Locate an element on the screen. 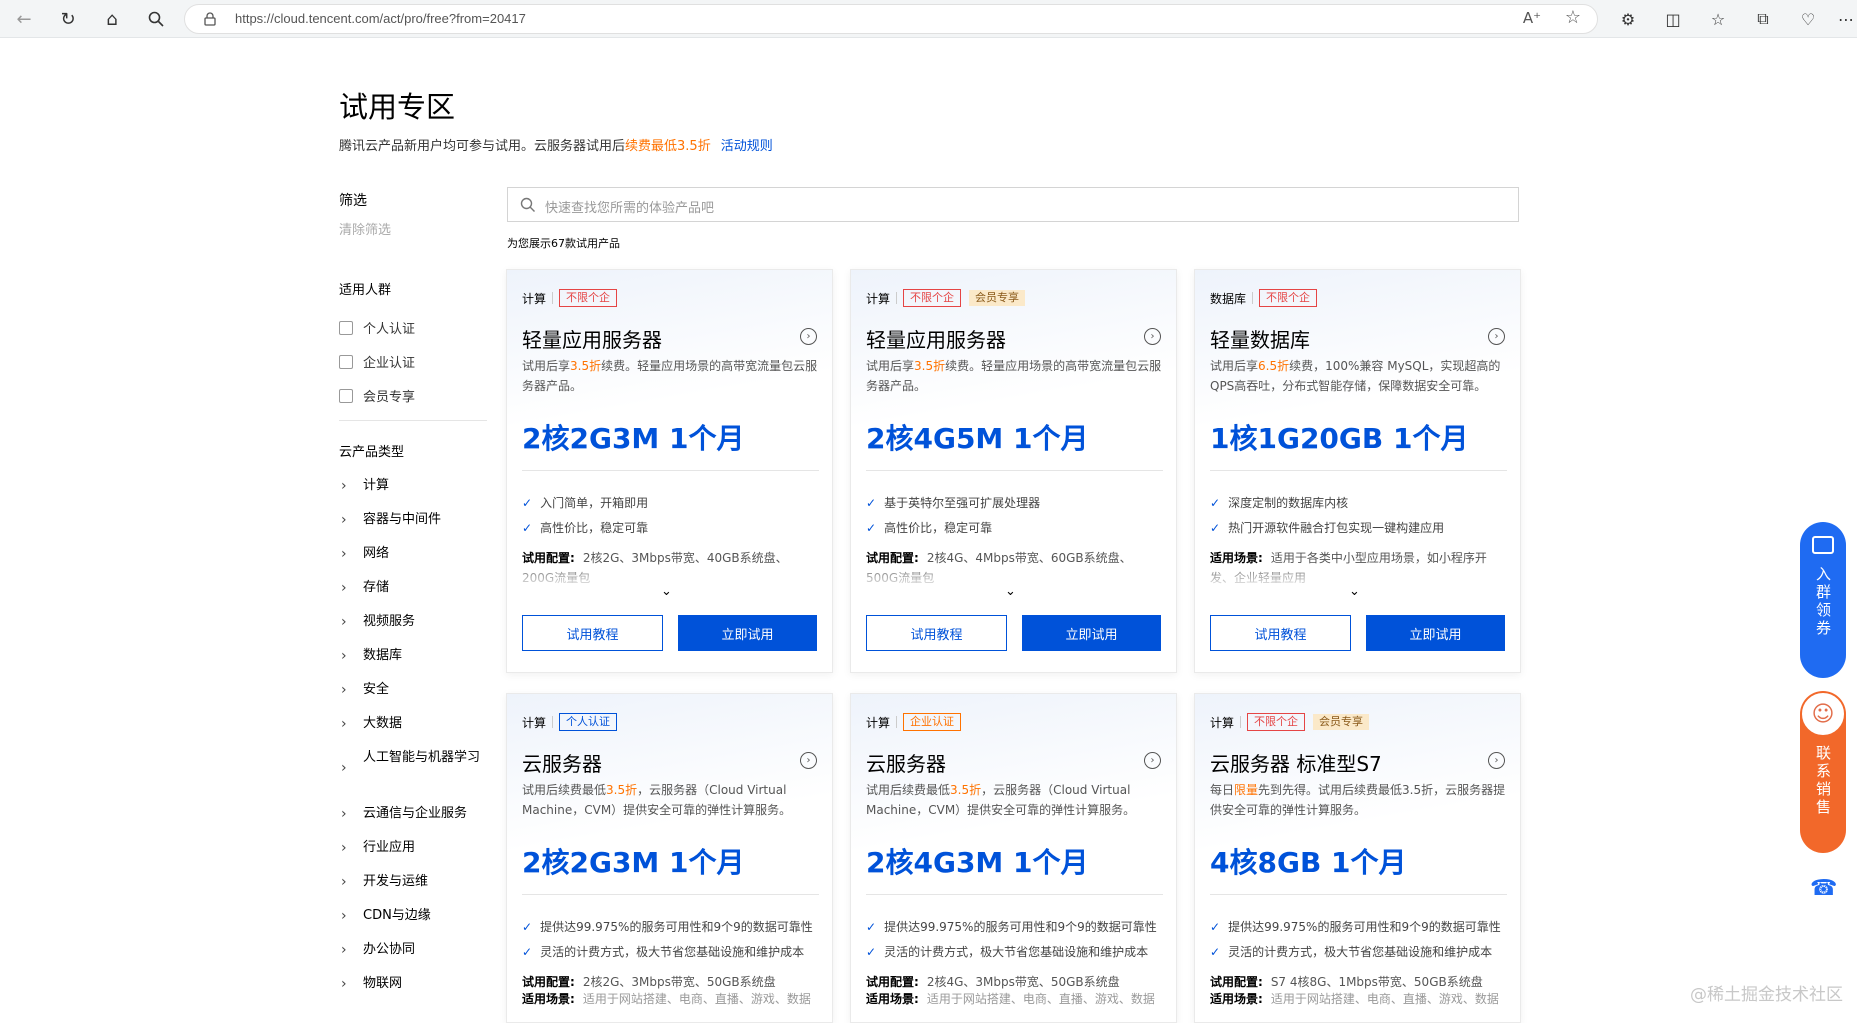 The width and height of the screenshot is (1857, 1023). page-title: 试用专区 is located at coordinates (397, 107).